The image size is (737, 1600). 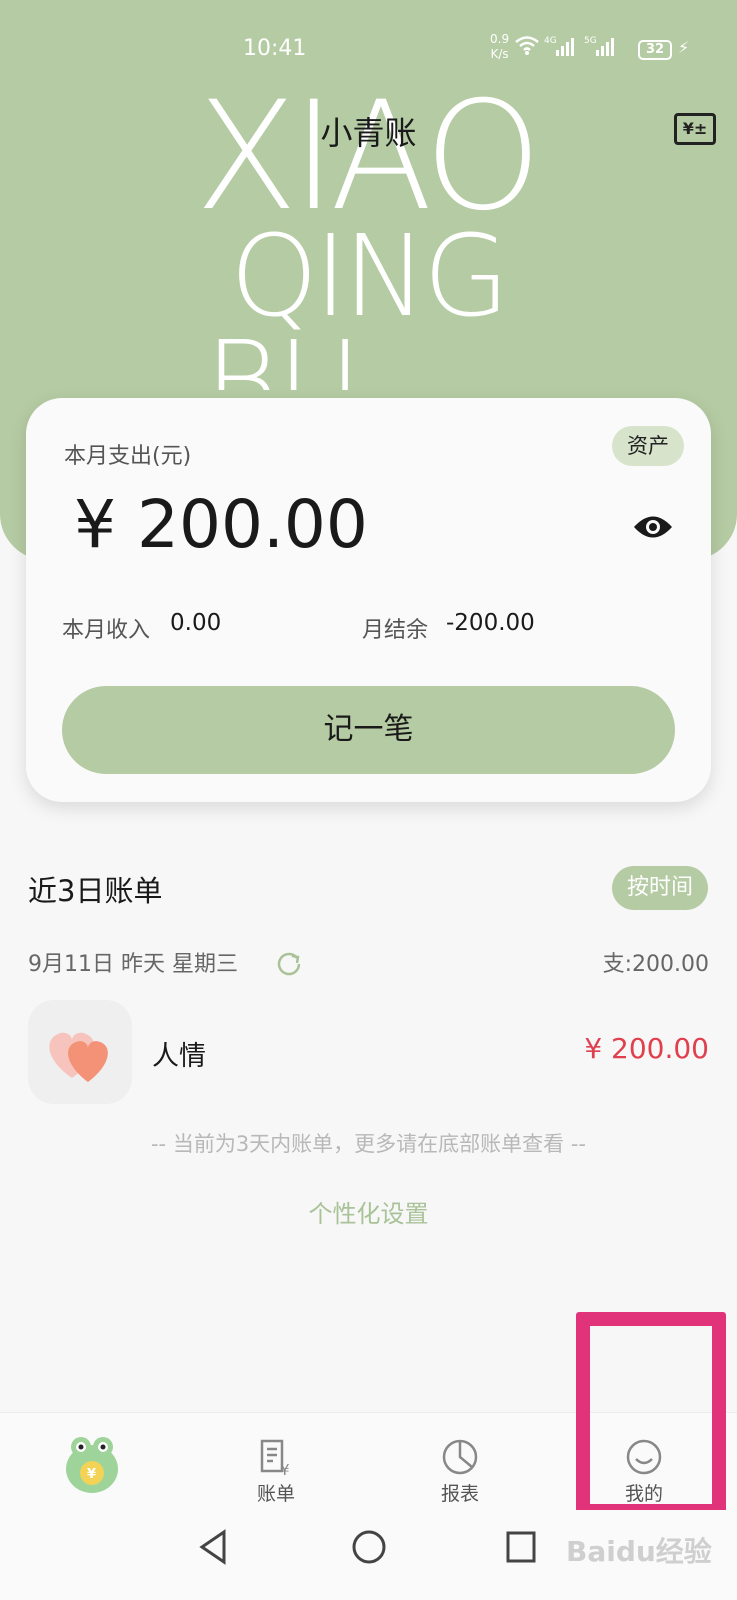 What do you see at coordinates (660, 888) in the screenshot?
I see `sort-by-time-button: 按时间` at bounding box center [660, 888].